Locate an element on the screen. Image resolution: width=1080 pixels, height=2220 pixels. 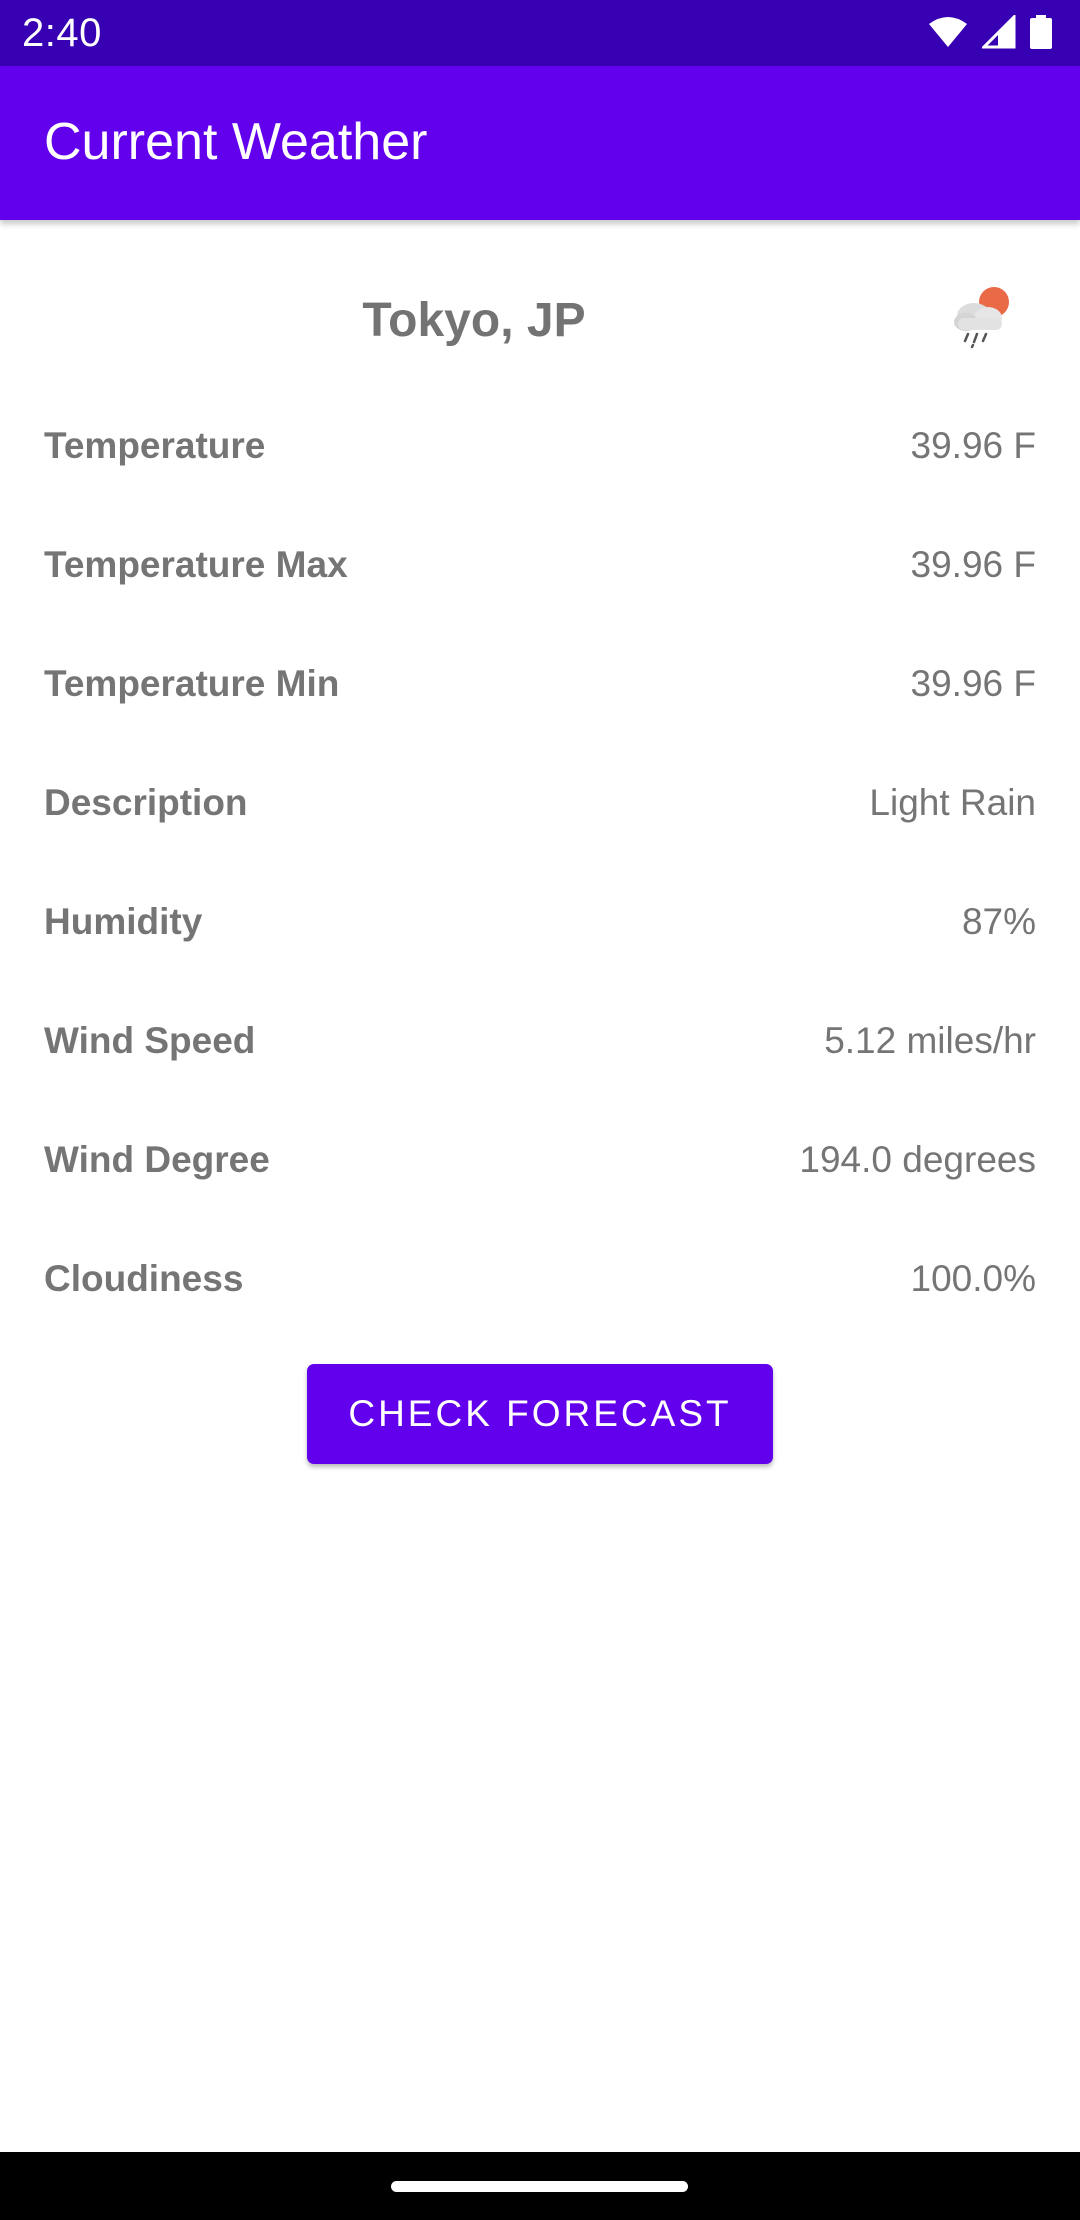
battery-icon is located at coordinates (1041, 34).